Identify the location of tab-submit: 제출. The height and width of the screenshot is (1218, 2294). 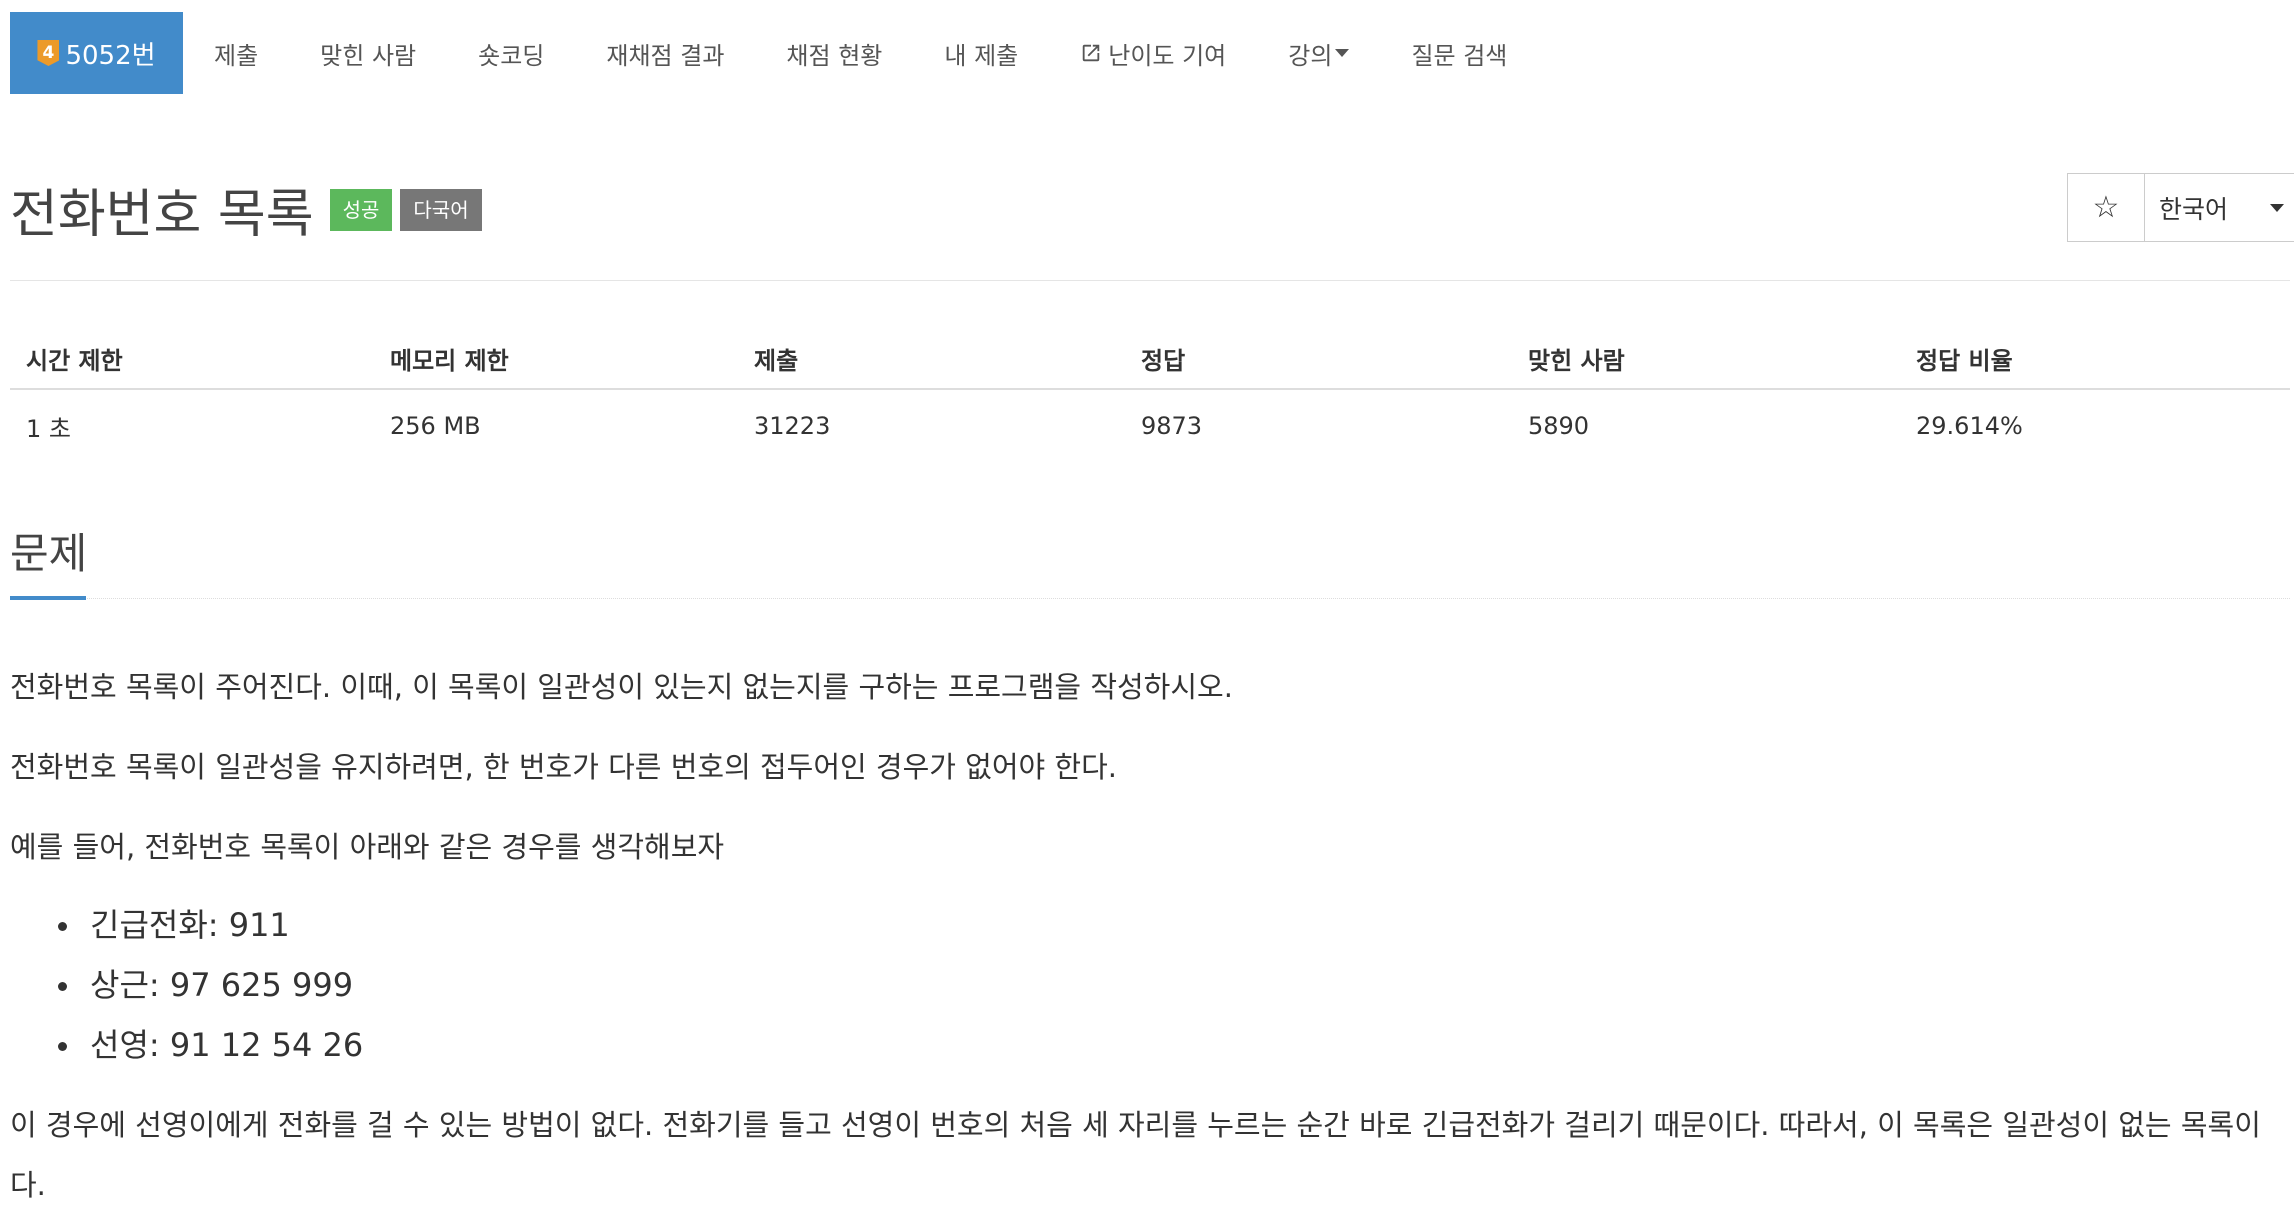
(236, 53).